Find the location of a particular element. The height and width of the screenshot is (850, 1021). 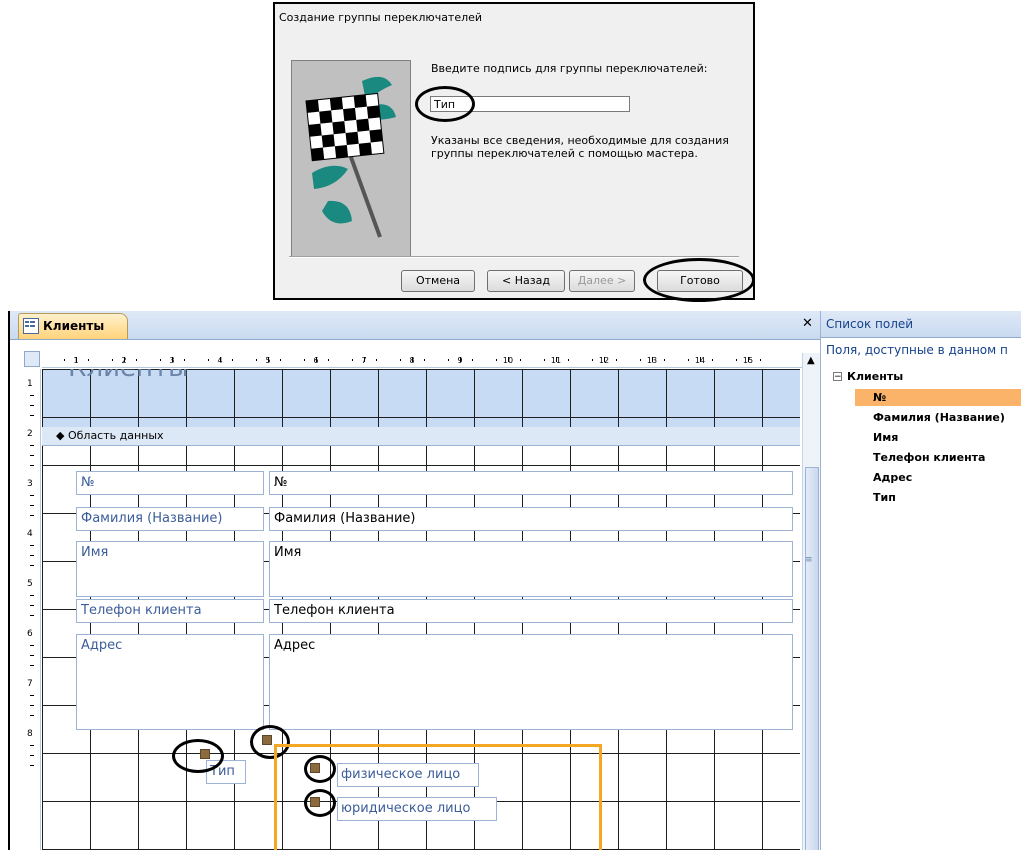

cancel-button: Отмена is located at coordinates (438, 281).